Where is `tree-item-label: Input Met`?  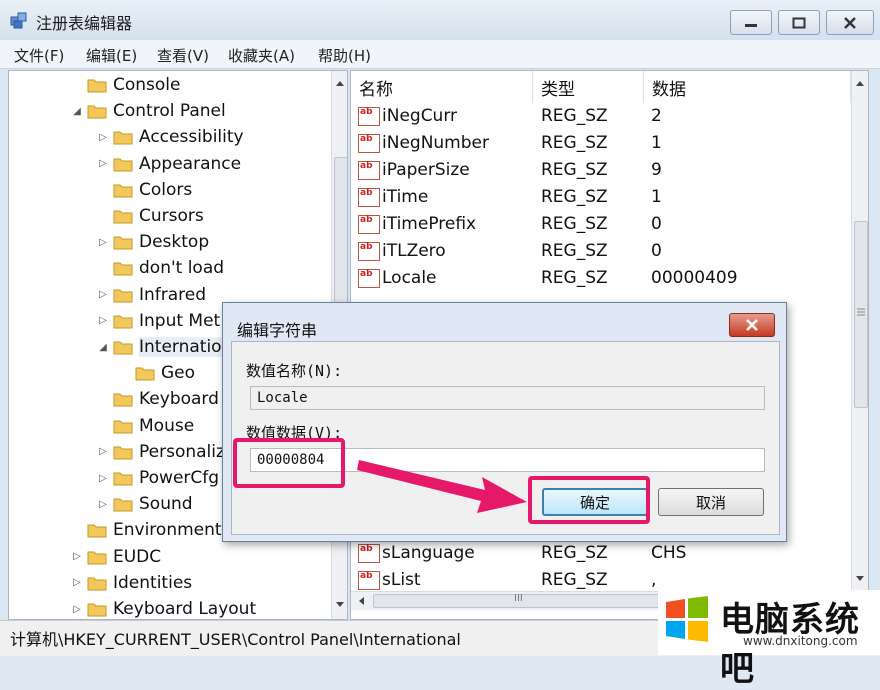 tree-item-label: Input Met is located at coordinates (180, 320).